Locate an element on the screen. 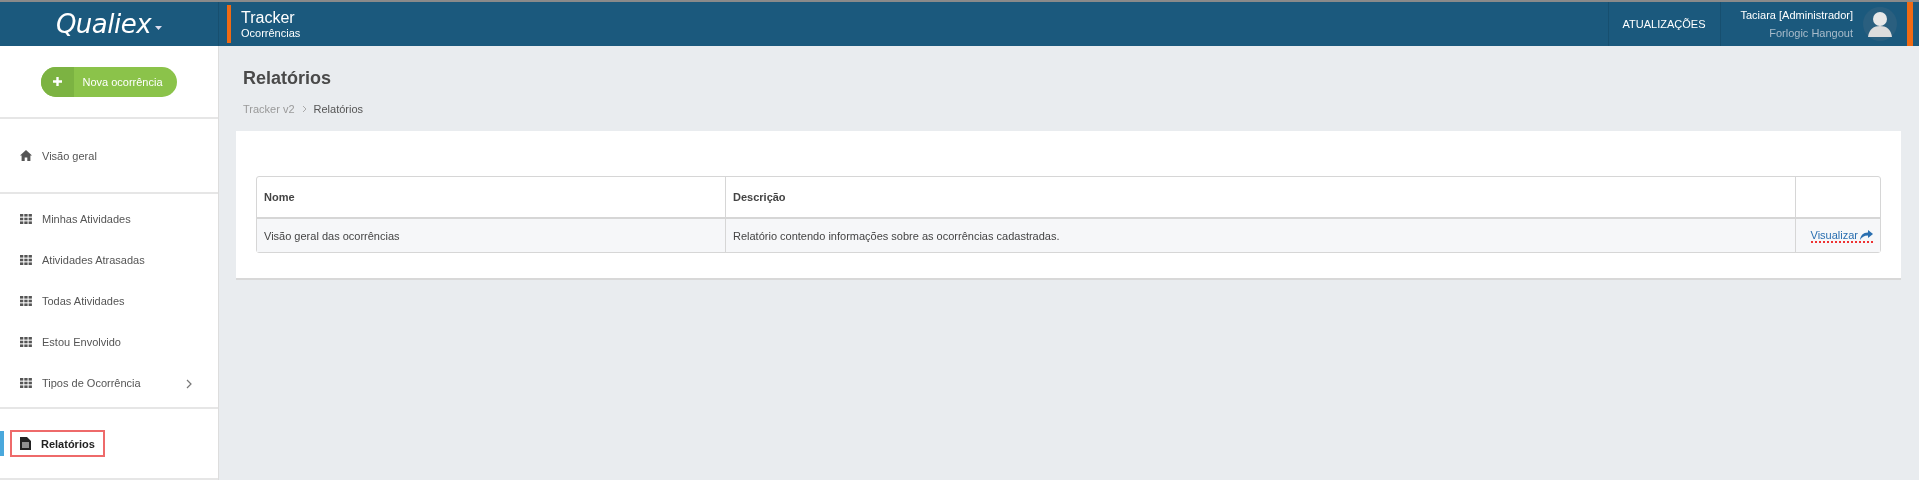 This screenshot has width=1919, height=480. breadcrumb-item: Relatórios is located at coordinates (338, 109).